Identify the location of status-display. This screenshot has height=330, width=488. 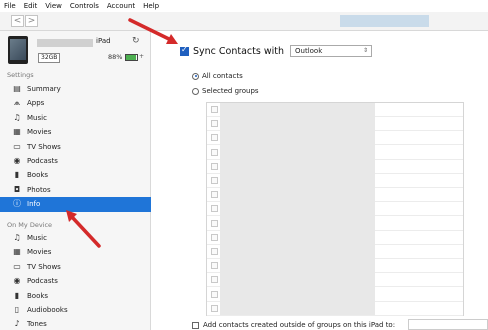
(384, 21).